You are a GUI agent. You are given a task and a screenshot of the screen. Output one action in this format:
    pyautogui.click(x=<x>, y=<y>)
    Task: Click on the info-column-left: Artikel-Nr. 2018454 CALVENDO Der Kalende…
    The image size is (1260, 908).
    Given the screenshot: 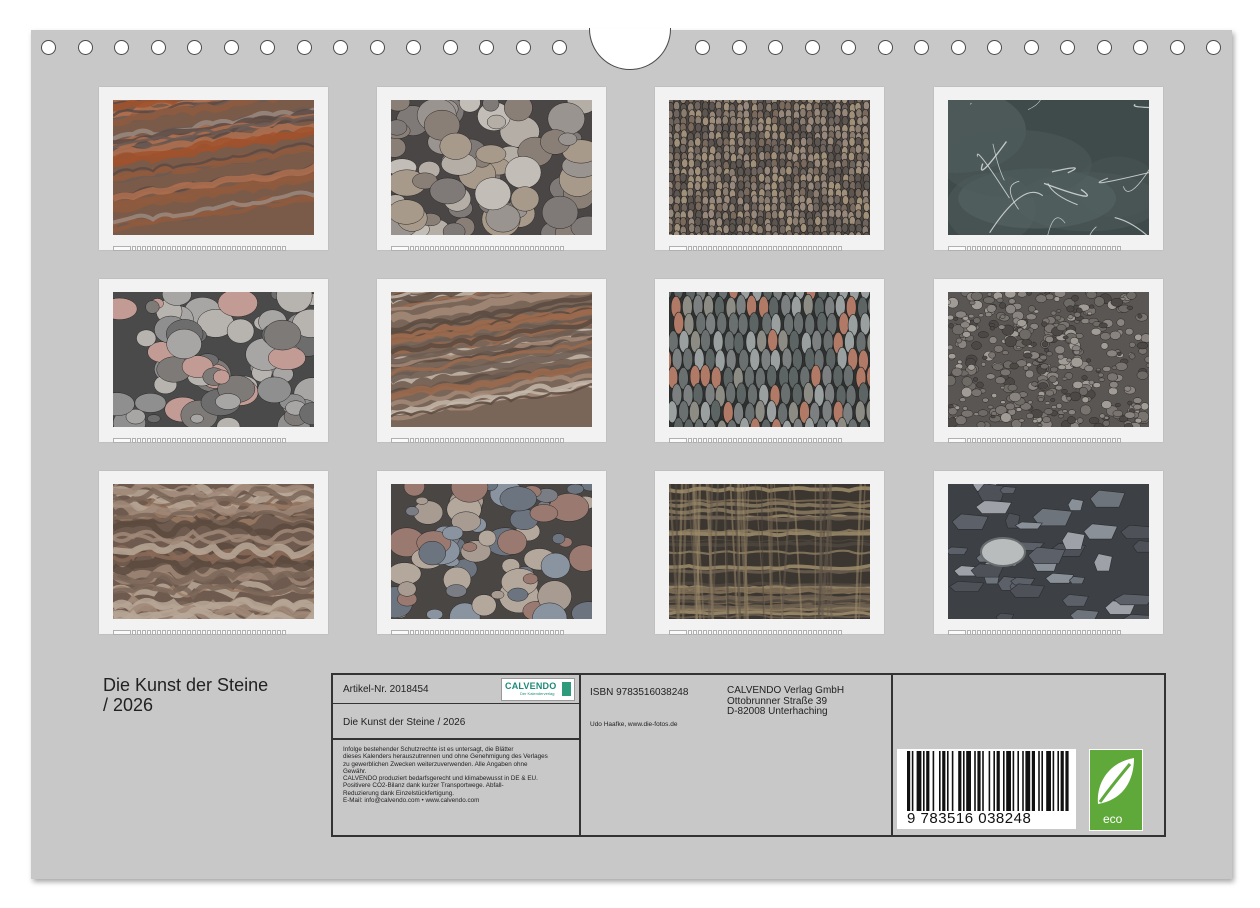 What is the action you would take?
    pyautogui.click(x=457, y=755)
    